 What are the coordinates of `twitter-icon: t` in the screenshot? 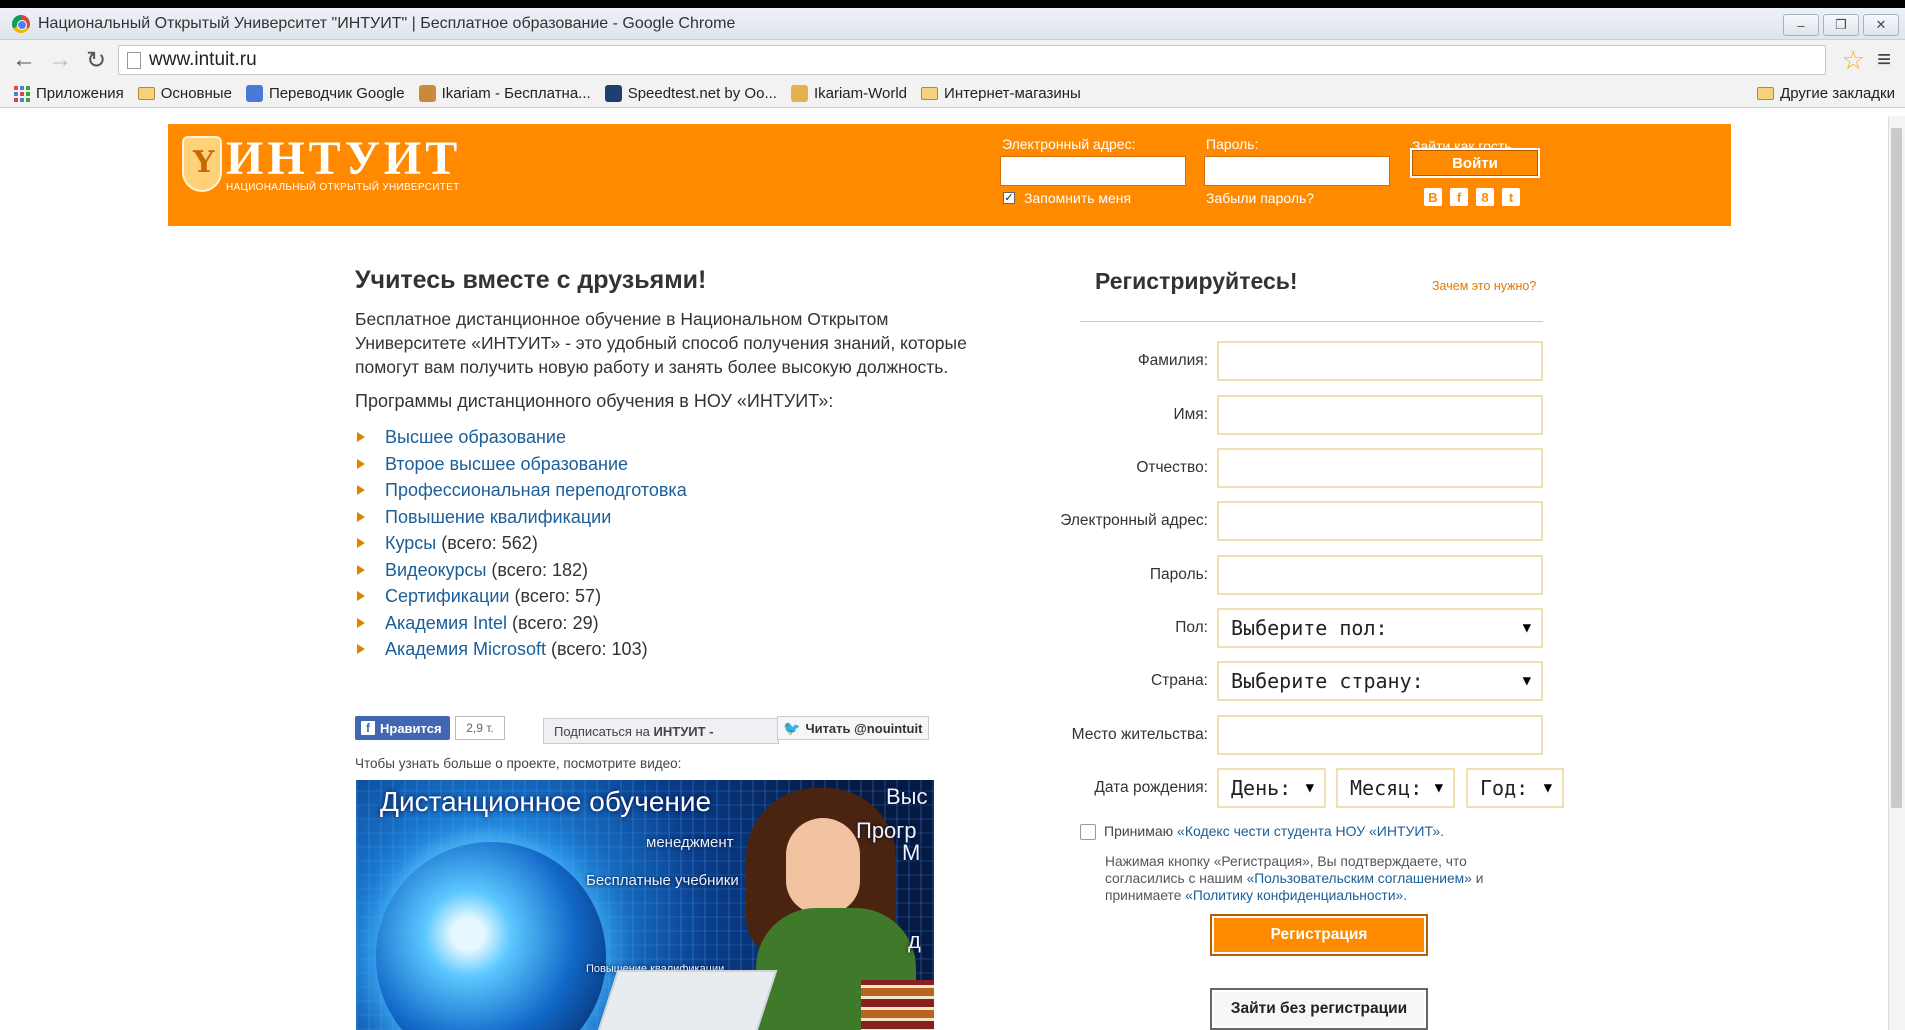 It's located at (1511, 197).